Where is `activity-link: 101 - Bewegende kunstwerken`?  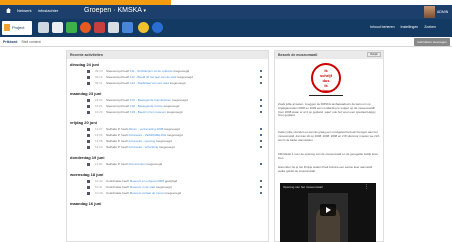 activity-link: 101 - Bewegende kunstwerken is located at coordinates (150, 100).